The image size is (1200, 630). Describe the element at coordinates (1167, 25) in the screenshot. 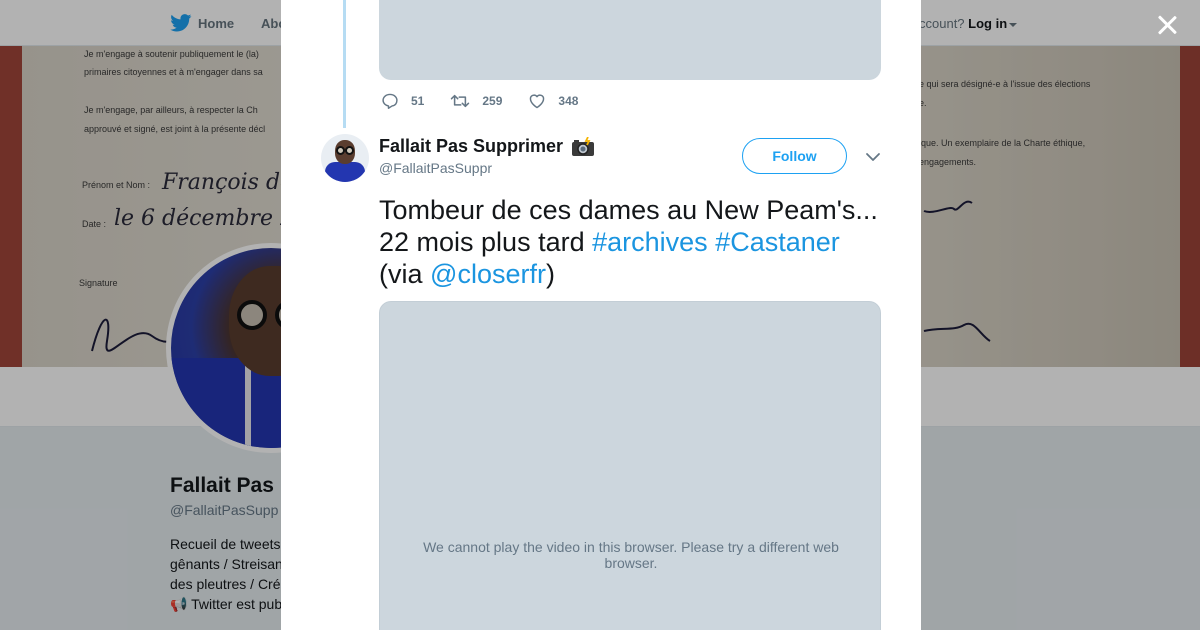

I see `close-icon` at that location.